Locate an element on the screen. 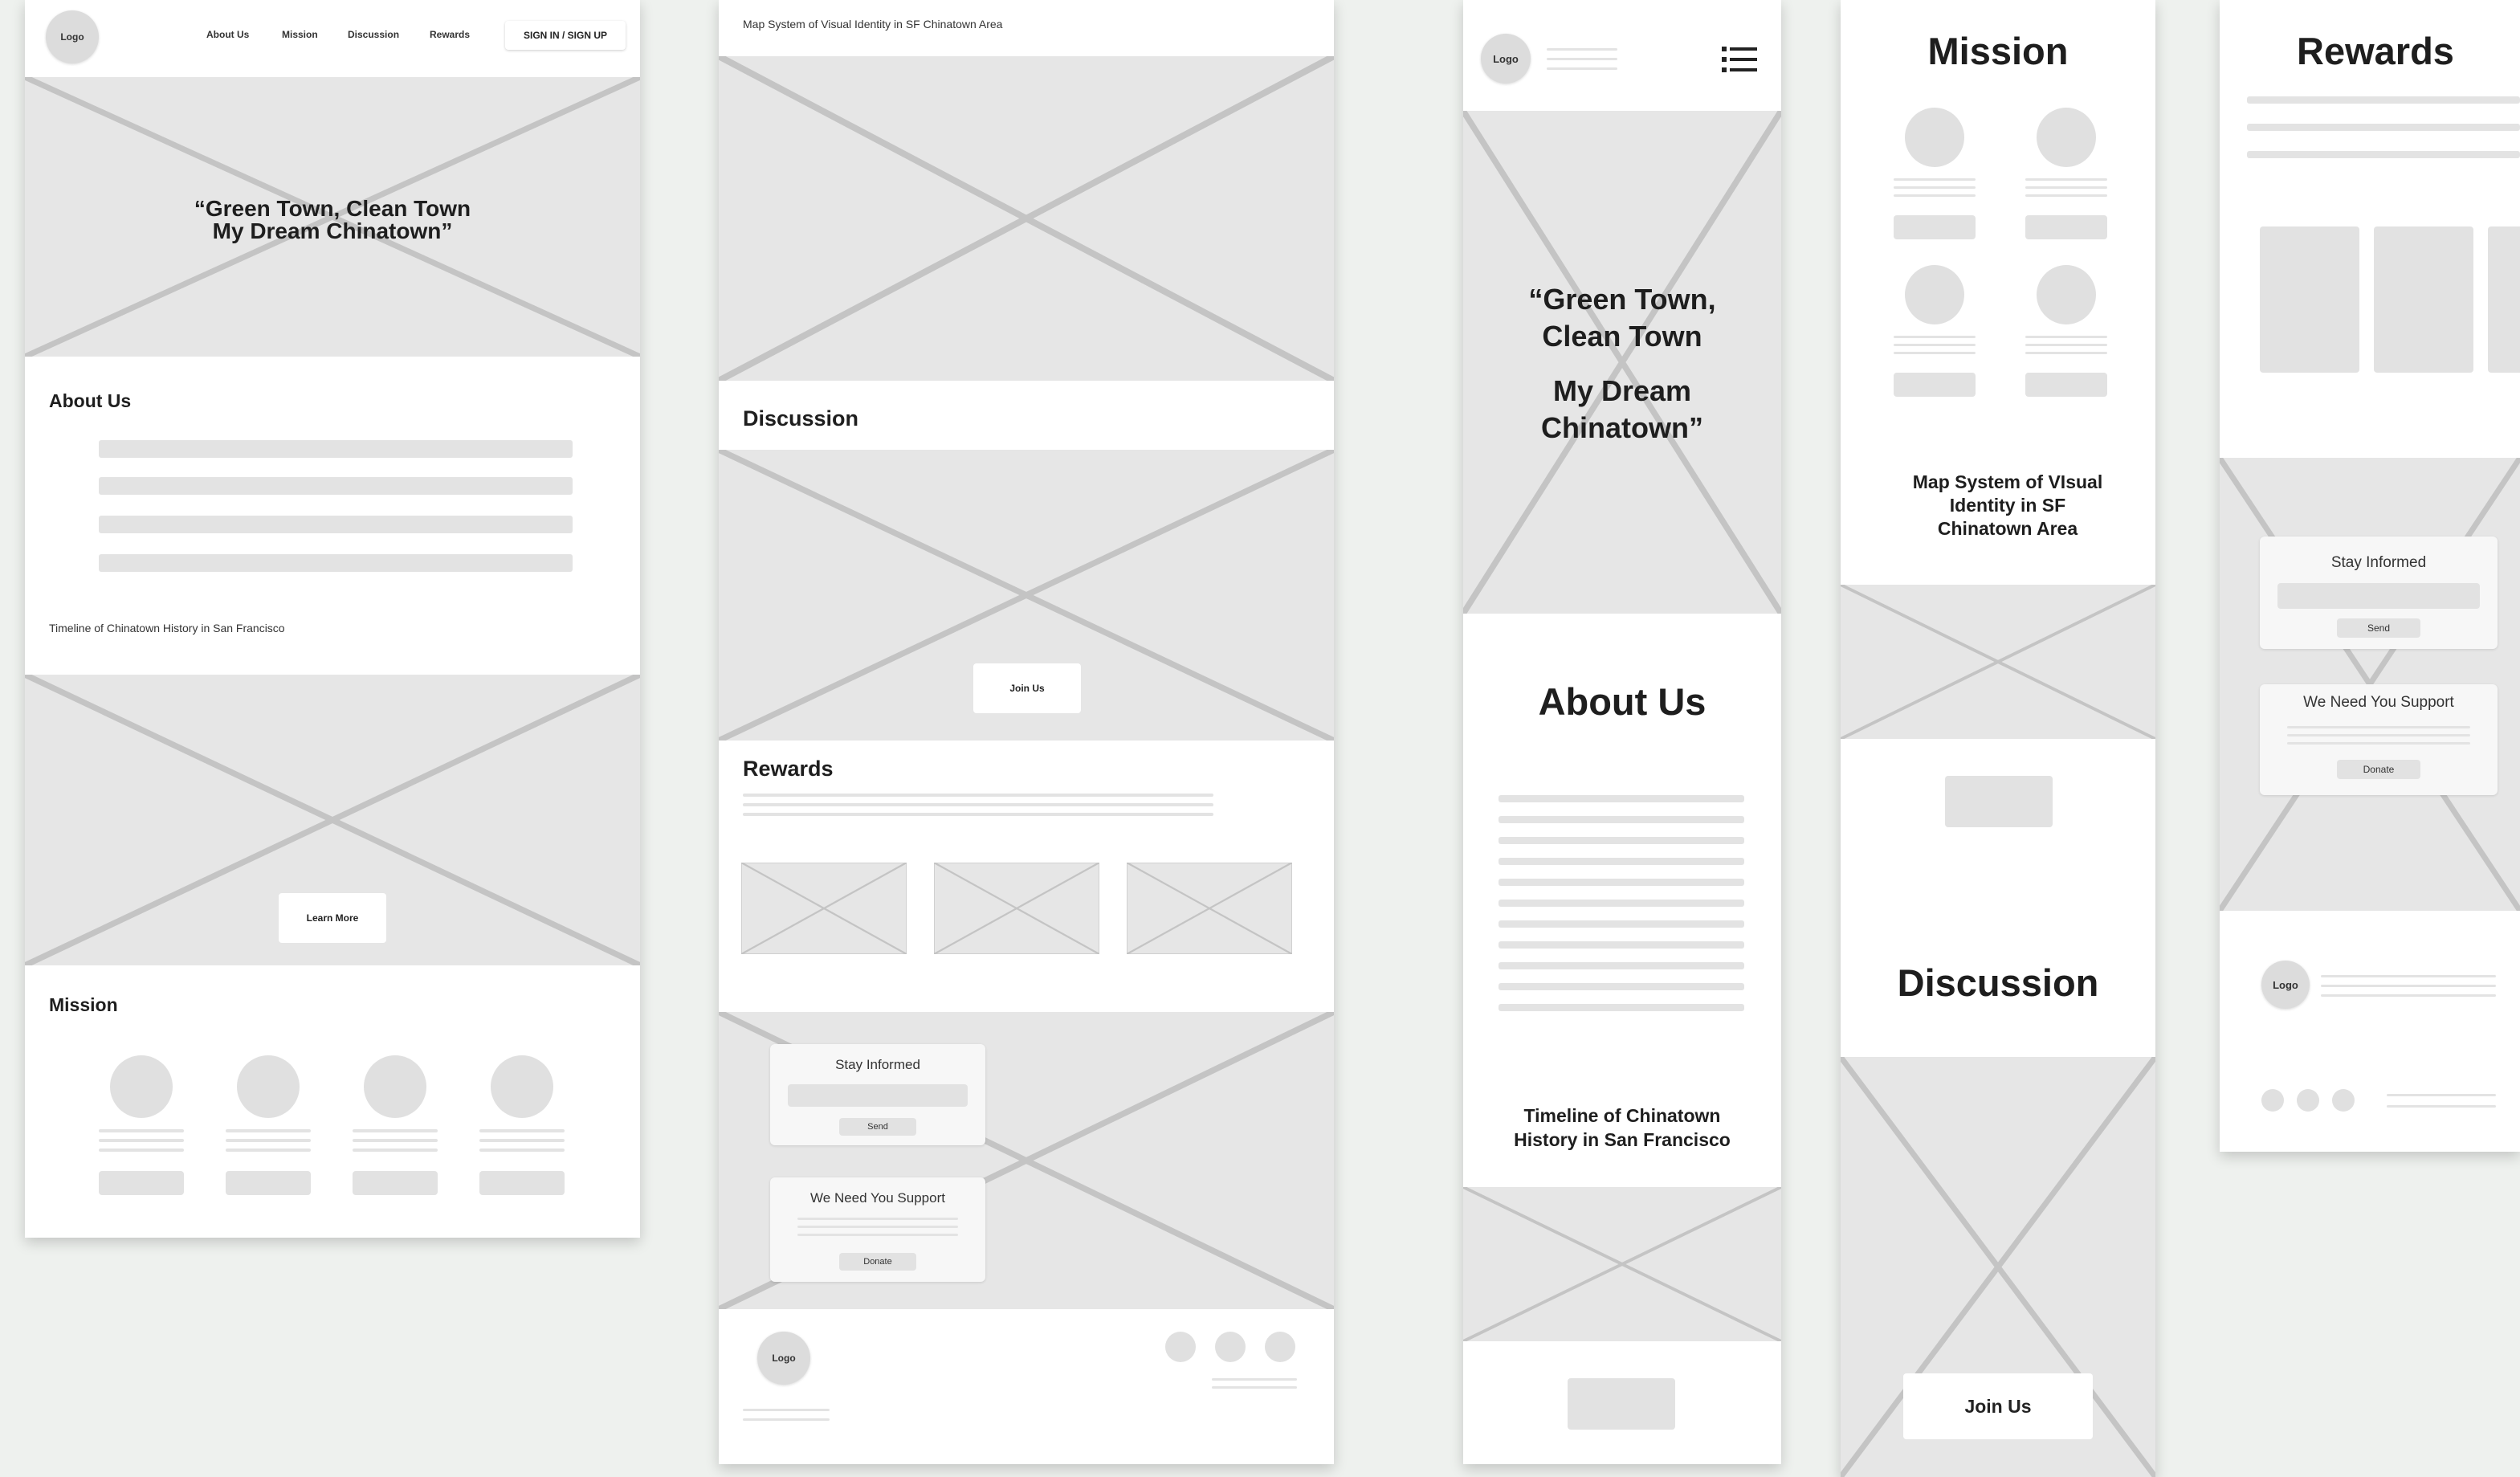 Image resolution: width=2520 pixels, height=1477 pixels. support-card: We Need You Support Donate is located at coordinates (877, 1229).